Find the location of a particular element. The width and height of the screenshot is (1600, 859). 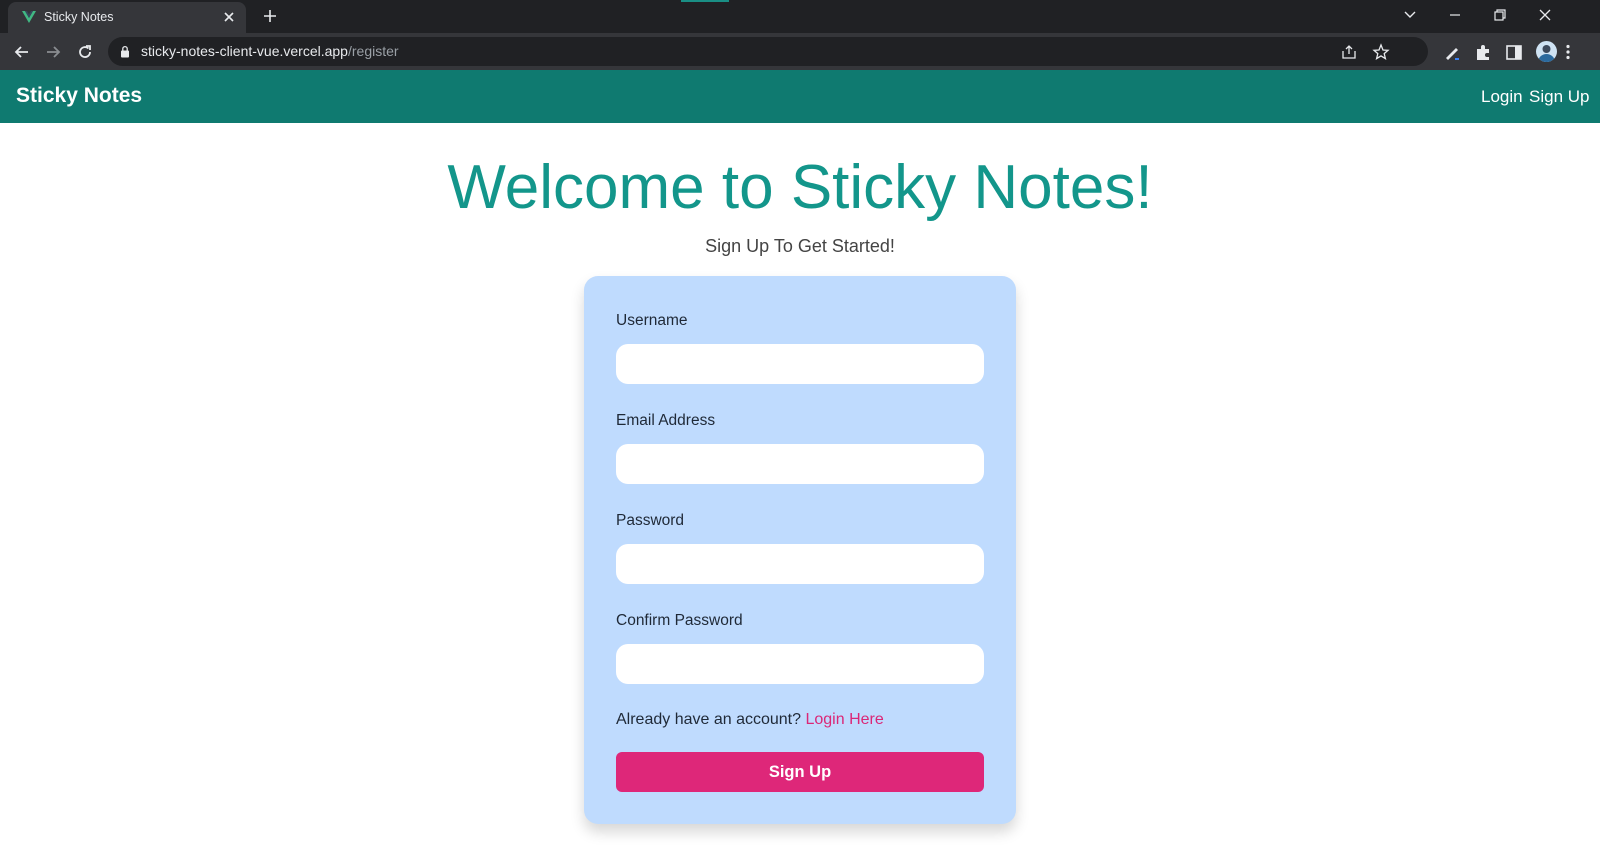

url-path: /register is located at coordinates (373, 51).